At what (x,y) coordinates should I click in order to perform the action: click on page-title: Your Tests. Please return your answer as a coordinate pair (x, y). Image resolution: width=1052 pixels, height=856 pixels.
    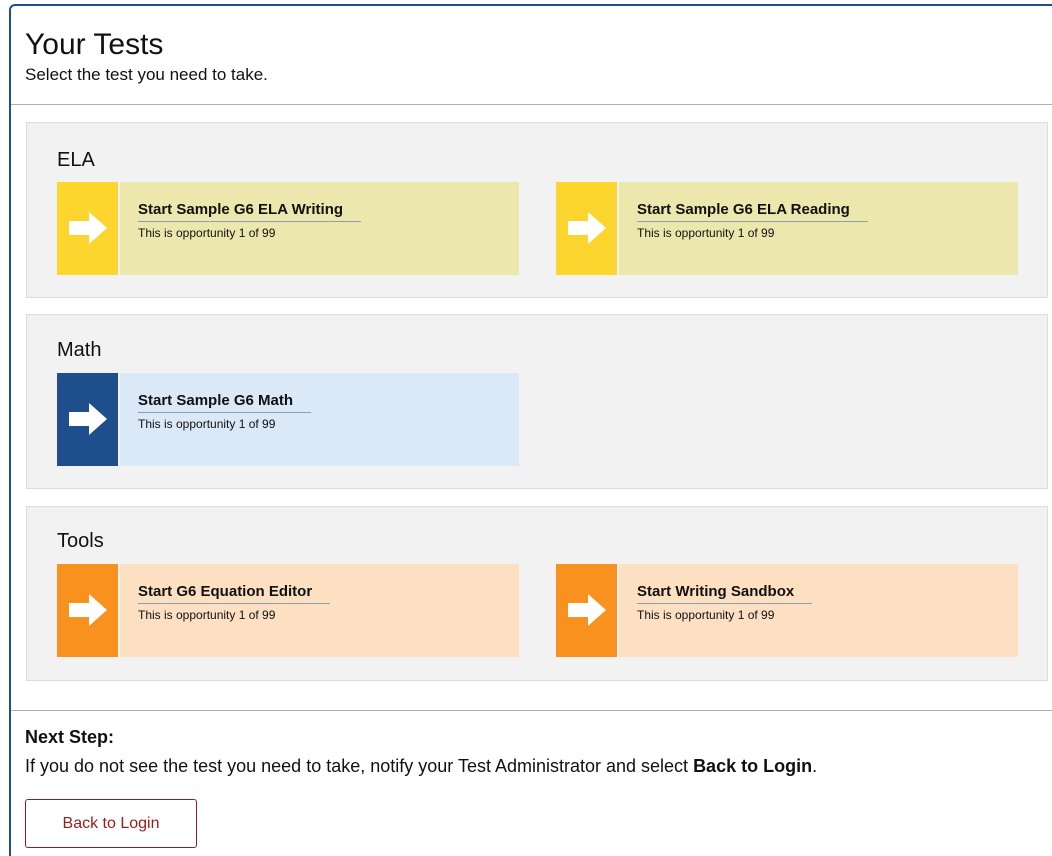
    Looking at the image, I should click on (94, 44).